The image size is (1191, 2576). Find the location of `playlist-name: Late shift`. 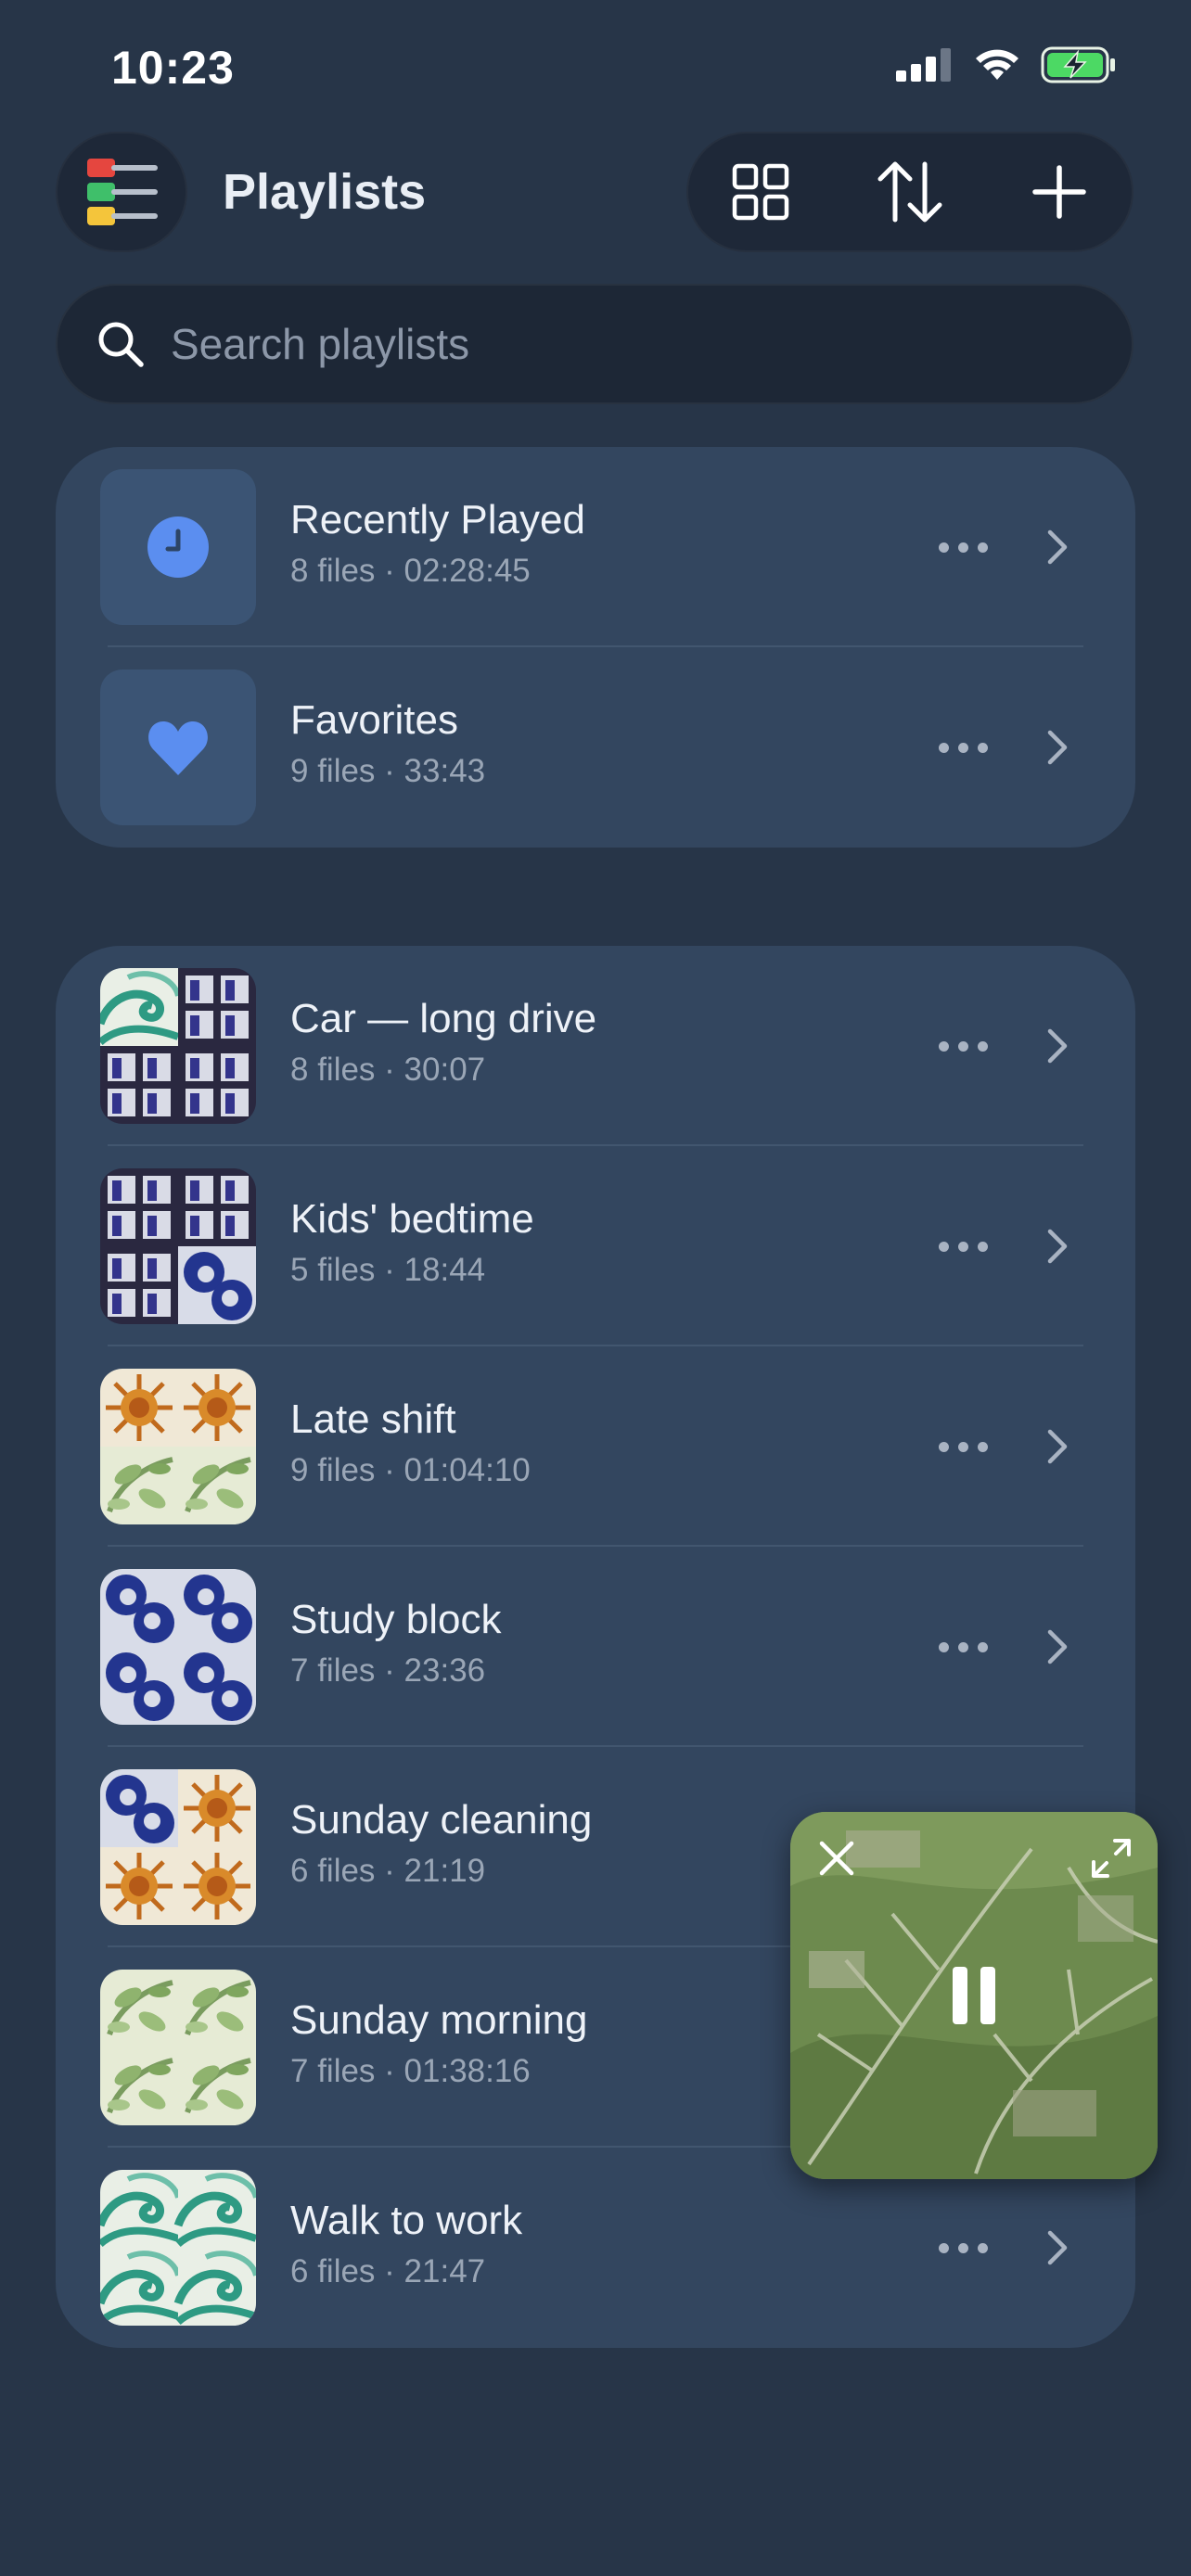

playlist-name: Late shift is located at coordinates (373, 1419).